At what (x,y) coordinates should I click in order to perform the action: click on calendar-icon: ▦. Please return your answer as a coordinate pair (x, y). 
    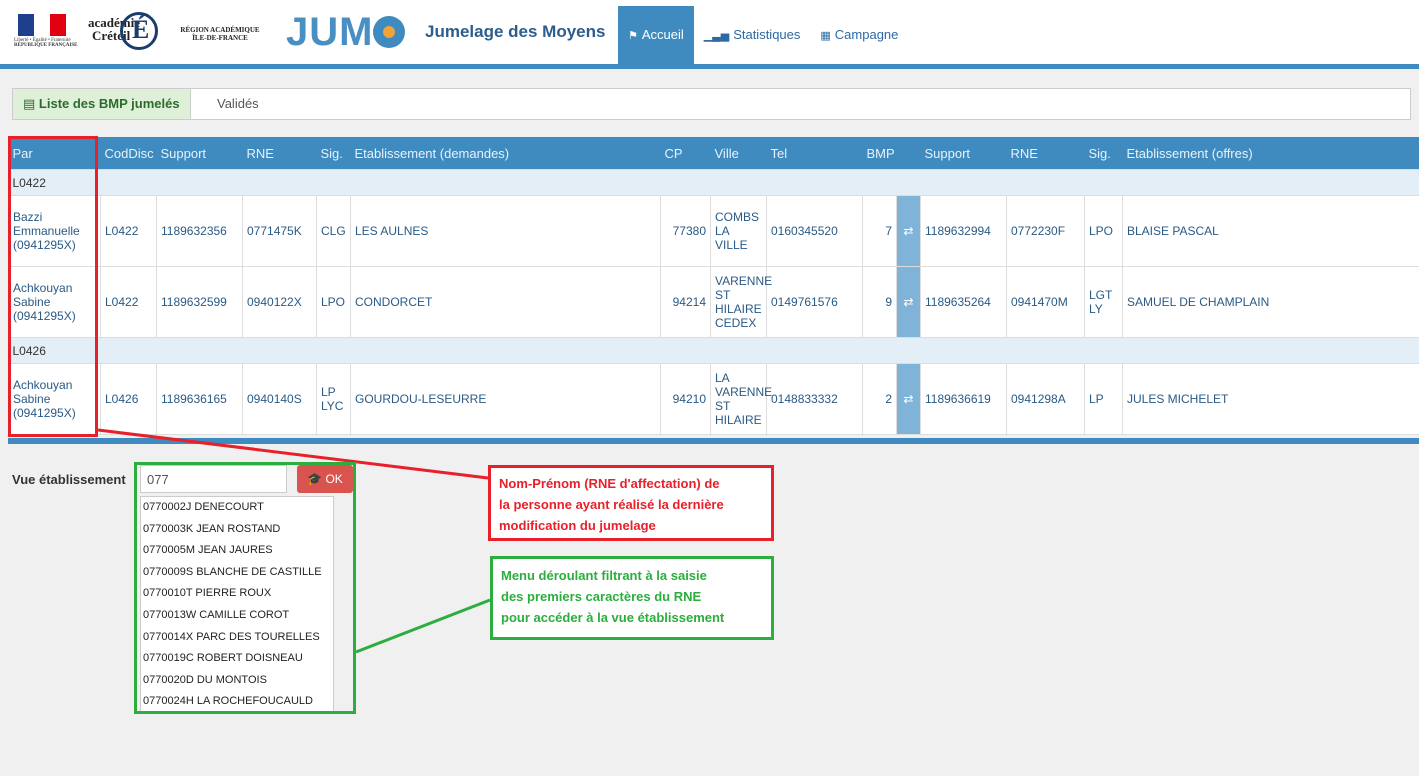
    Looking at the image, I should click on (825, 36).